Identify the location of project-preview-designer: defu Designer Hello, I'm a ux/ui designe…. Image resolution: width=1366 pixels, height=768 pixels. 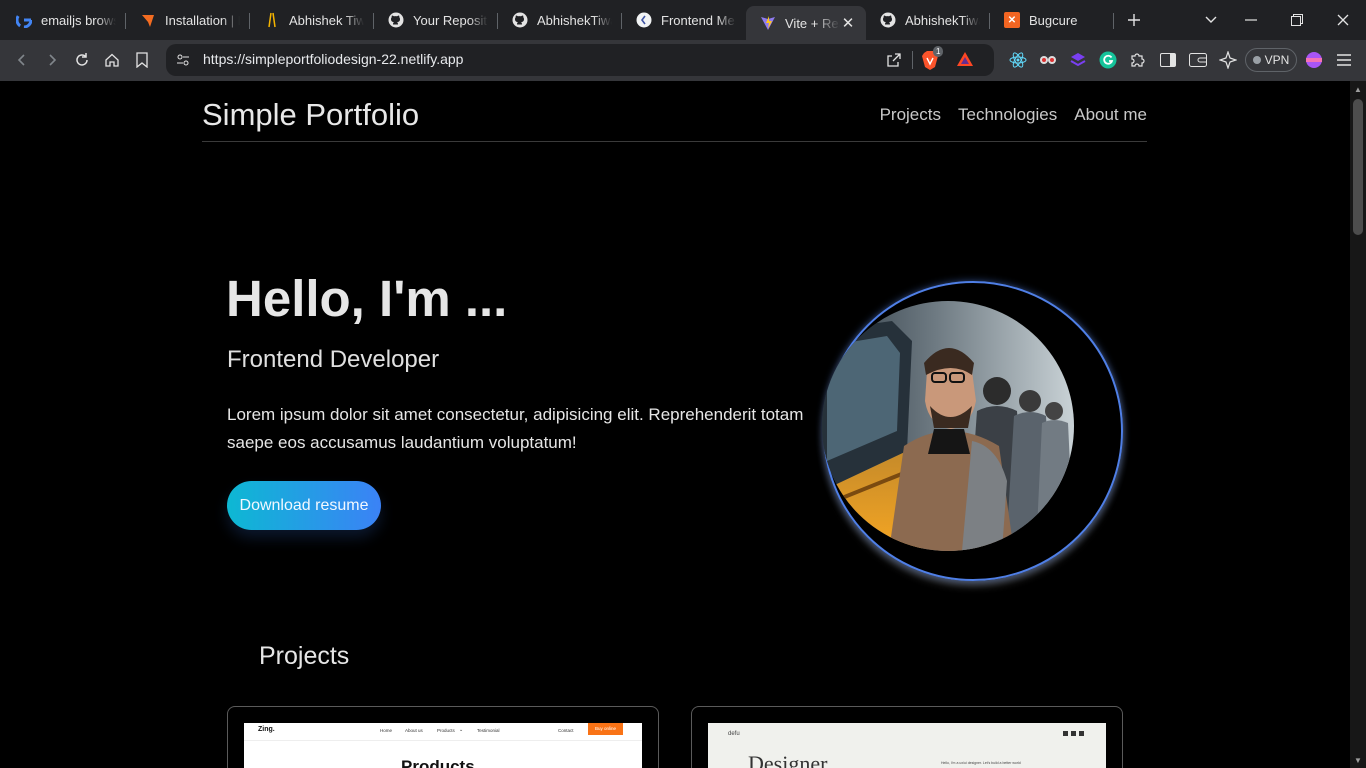
(907, 745).